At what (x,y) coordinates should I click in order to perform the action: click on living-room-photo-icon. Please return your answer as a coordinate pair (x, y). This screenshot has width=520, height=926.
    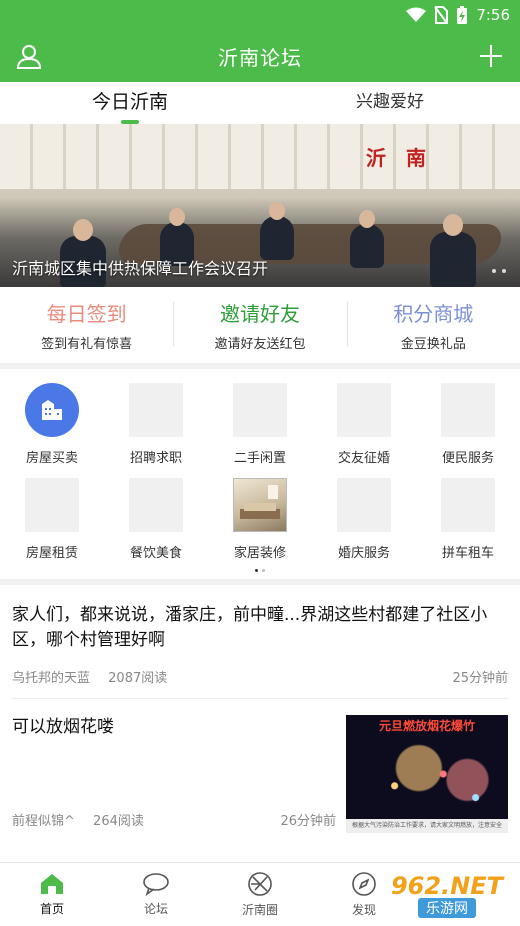
    Looking at the image, I should click on (260, 505).